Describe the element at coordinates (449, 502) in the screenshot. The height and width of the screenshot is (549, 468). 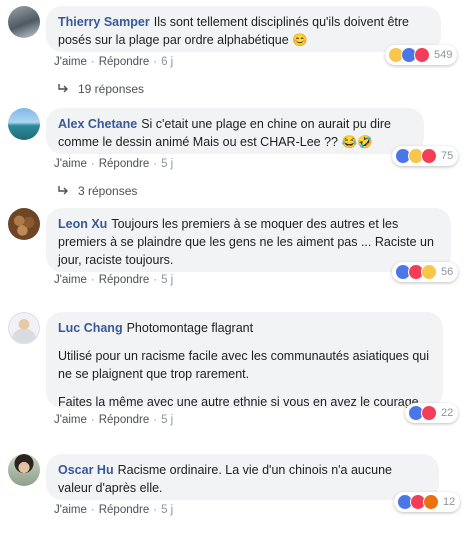
I see `reaction-count: 12` at that location.